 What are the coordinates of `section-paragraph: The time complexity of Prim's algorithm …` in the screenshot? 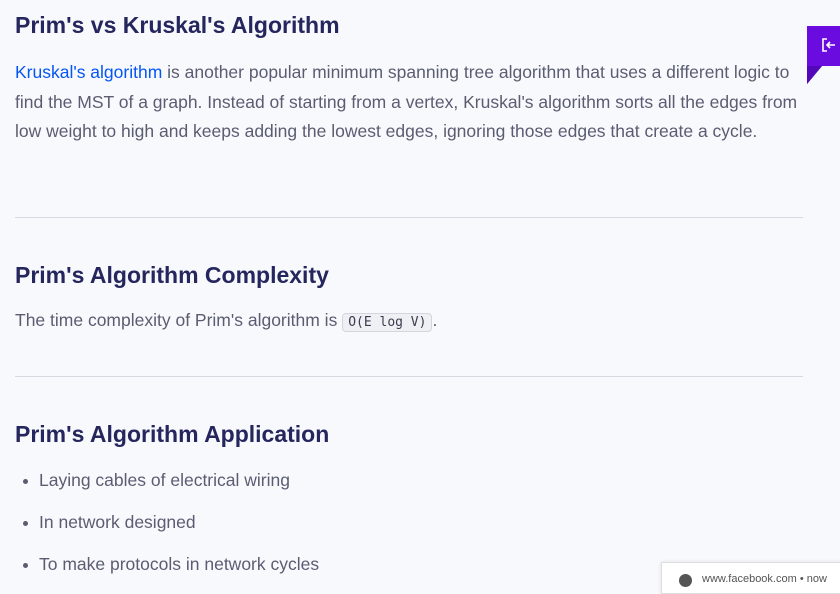 It's located at (410, 322).